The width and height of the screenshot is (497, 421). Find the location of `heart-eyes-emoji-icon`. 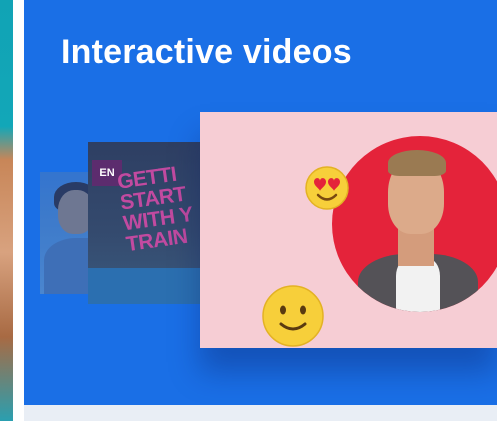

heart-eyes-emoji-icon is located at coordinates (327, 188).